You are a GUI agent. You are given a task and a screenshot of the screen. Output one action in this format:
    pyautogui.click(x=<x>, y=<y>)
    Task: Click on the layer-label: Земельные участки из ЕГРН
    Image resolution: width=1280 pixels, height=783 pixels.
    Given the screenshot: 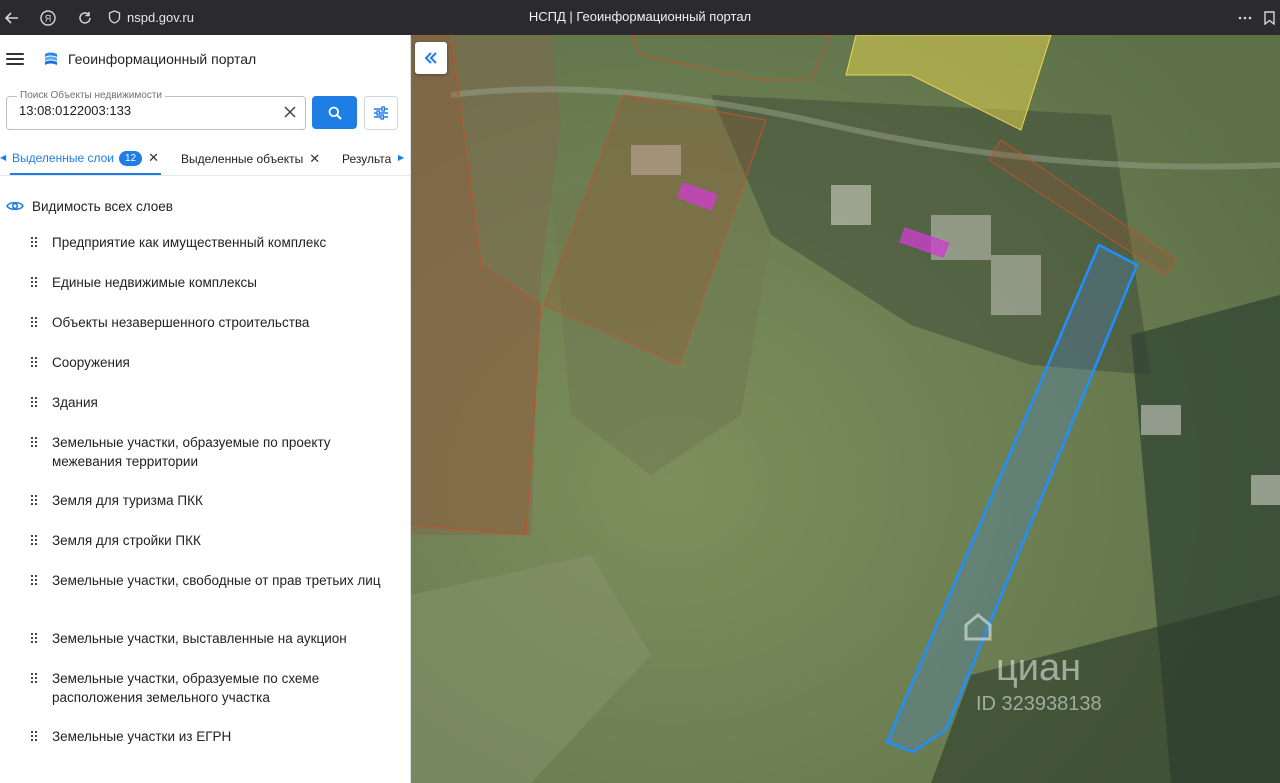 What is the action you would take?
    pyautogui.click(x=142, y=736)
    